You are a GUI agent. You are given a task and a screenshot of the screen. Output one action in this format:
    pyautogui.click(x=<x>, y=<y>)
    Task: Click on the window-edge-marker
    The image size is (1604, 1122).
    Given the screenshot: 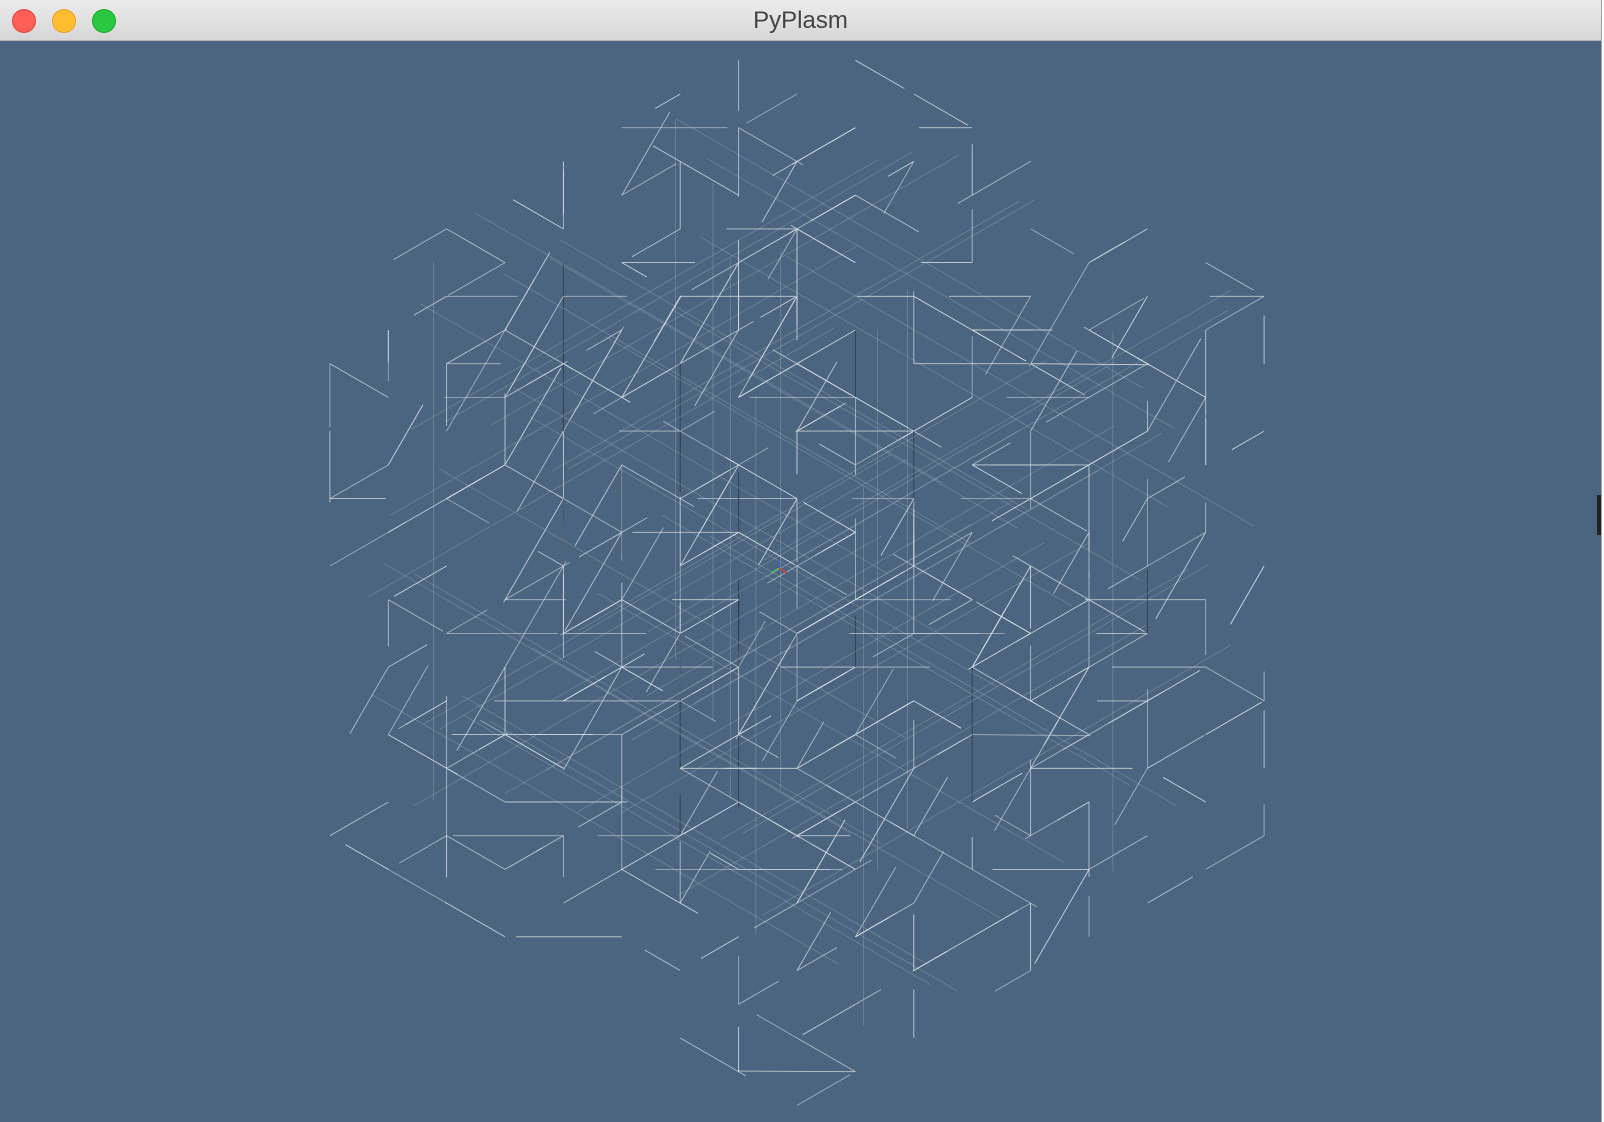 What is the action you would take?
    pyautogui.click(x=1599, y=515)
    